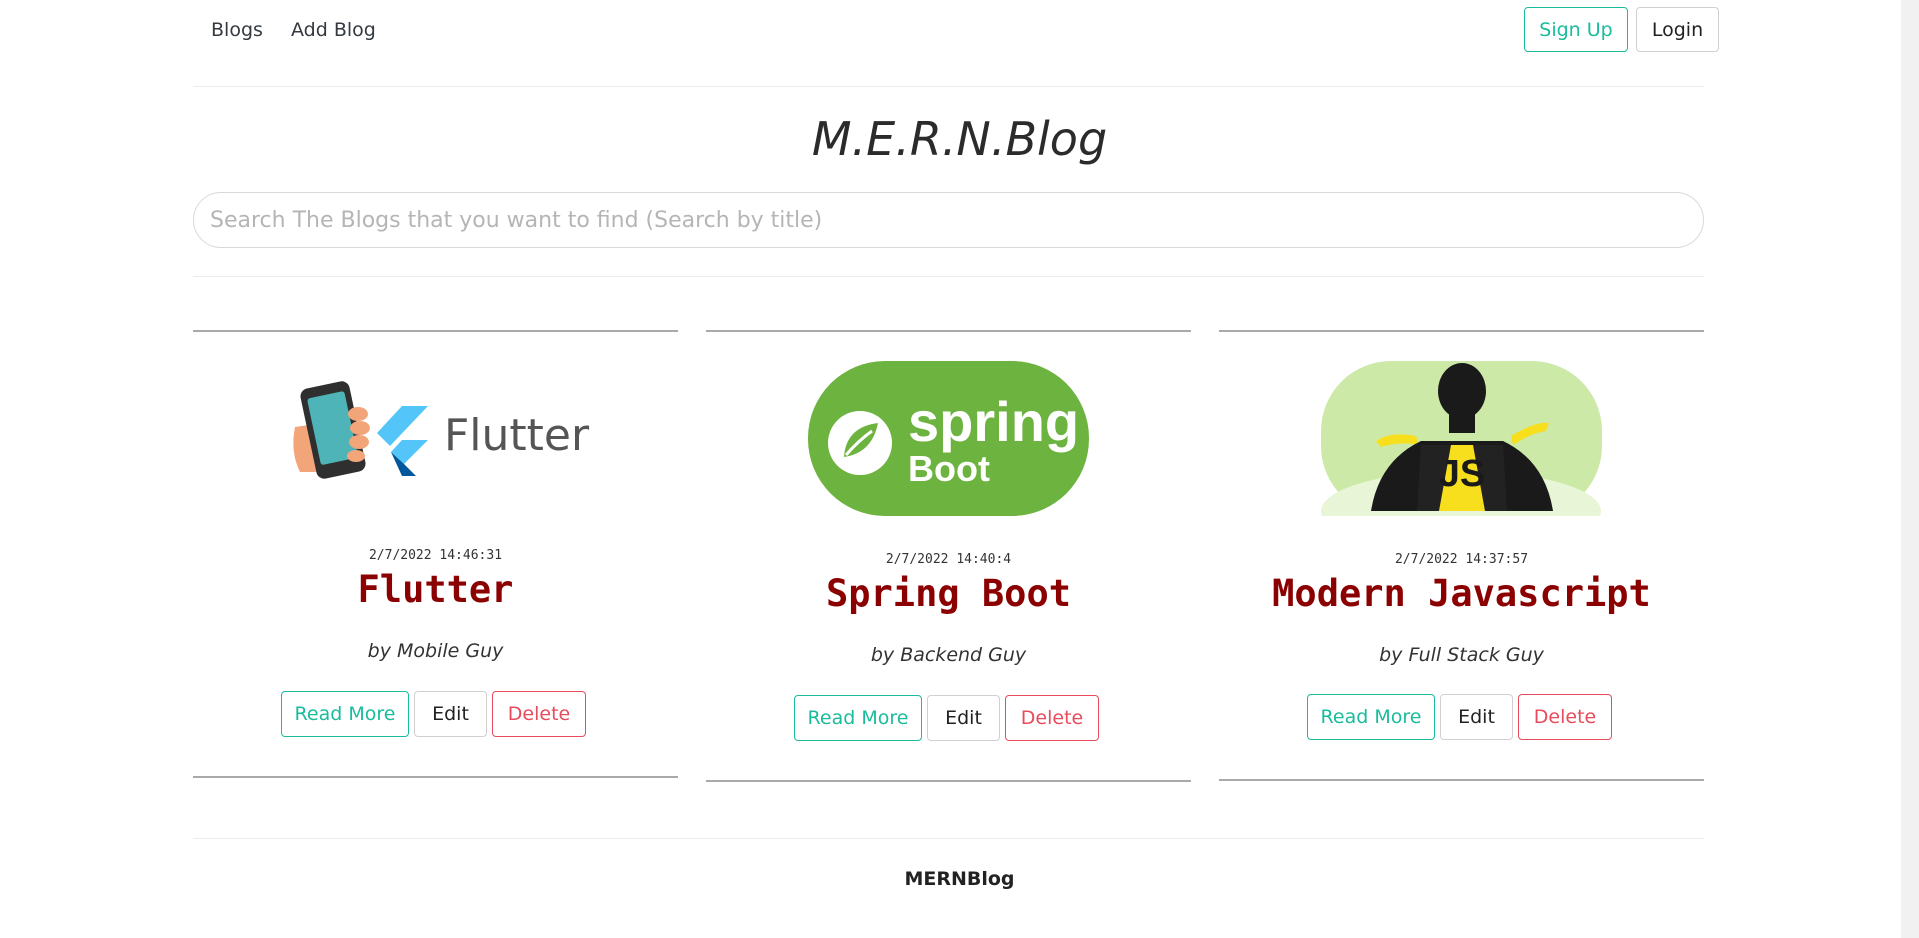  Describe the element at coordinates (1462, 474) in the screenshot. I see `js-logo-text: JS` at that location.